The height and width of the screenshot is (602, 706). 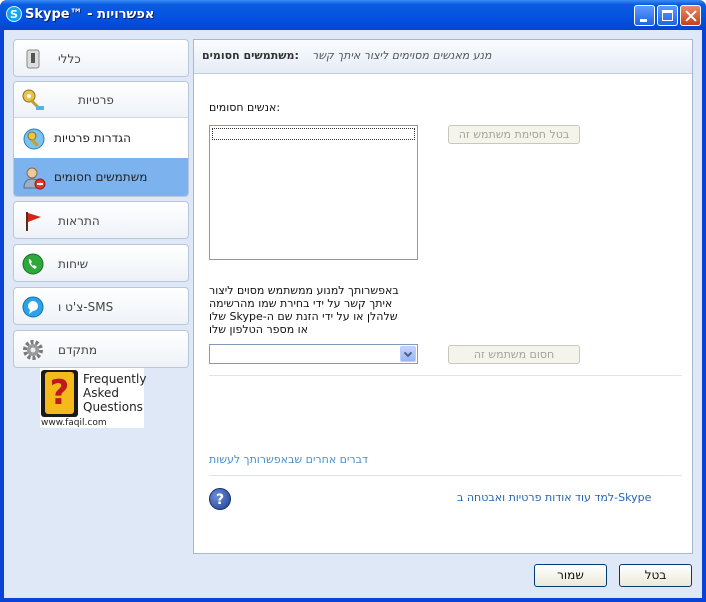 I want to click on chat-icon, so click(x=33, y=307).